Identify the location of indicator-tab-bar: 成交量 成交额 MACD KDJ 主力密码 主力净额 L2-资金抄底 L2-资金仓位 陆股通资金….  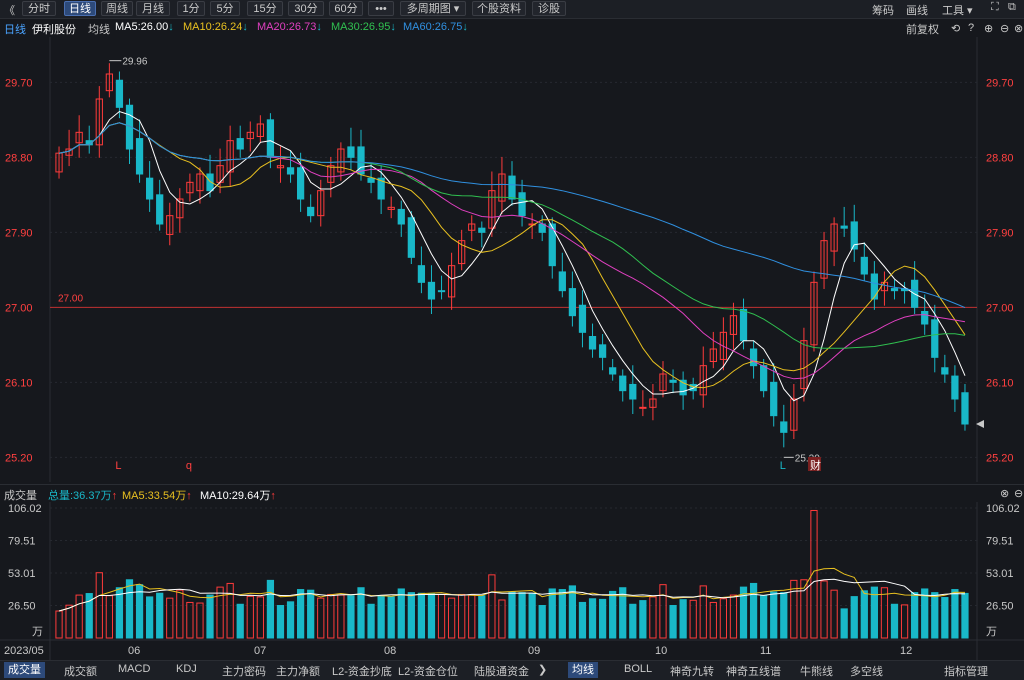
(512, 670).